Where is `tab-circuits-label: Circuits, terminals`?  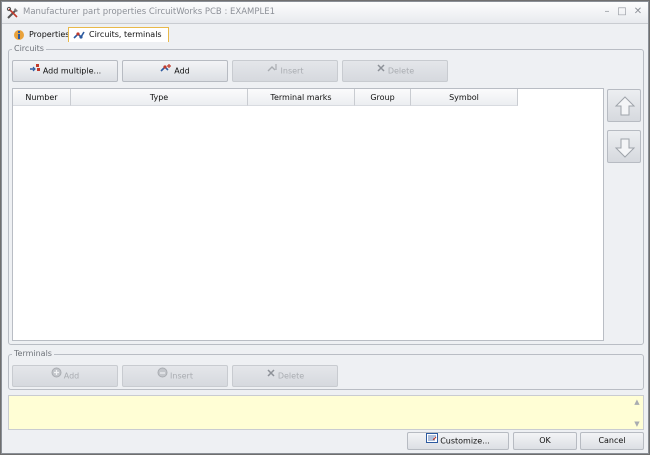
tab-circuits-label: Circuits, terminals is located at coordinates (125, 34).